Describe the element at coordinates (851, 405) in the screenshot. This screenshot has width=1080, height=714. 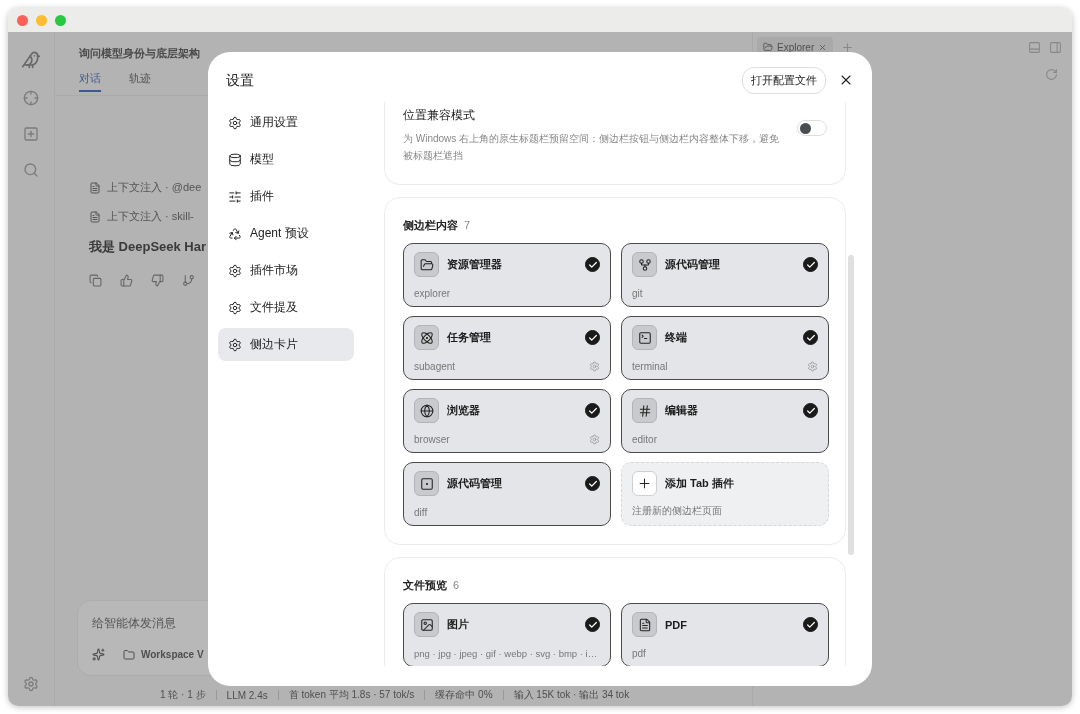
I see `scrollbar` at that location.